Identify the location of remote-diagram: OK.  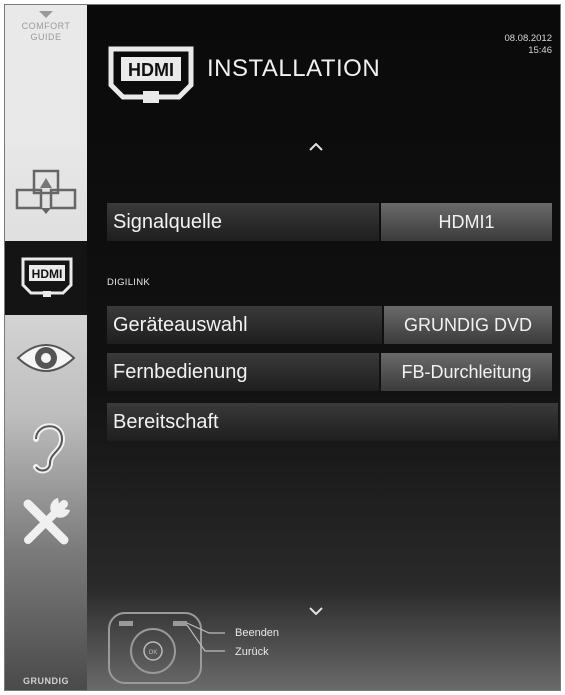
(169, 649).